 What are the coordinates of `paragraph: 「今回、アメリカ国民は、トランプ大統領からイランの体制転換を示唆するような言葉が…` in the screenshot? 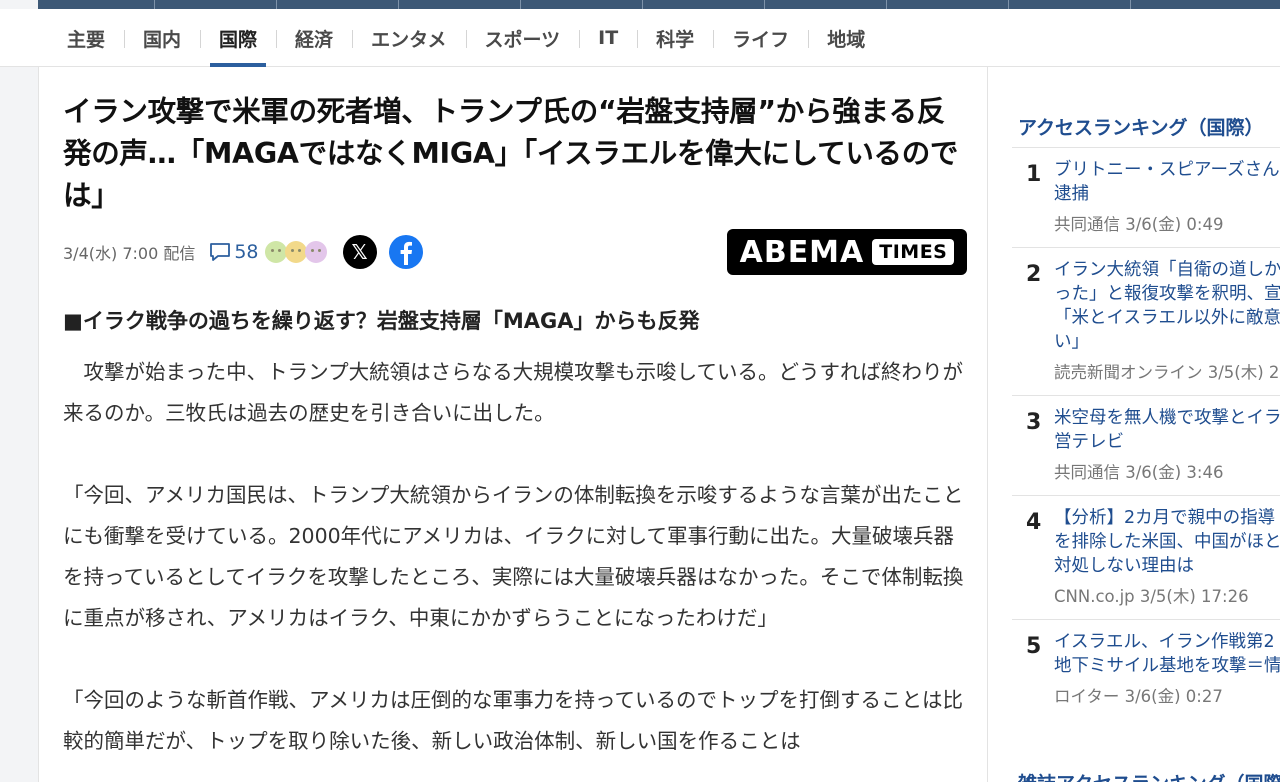 It's located at (513, 556).